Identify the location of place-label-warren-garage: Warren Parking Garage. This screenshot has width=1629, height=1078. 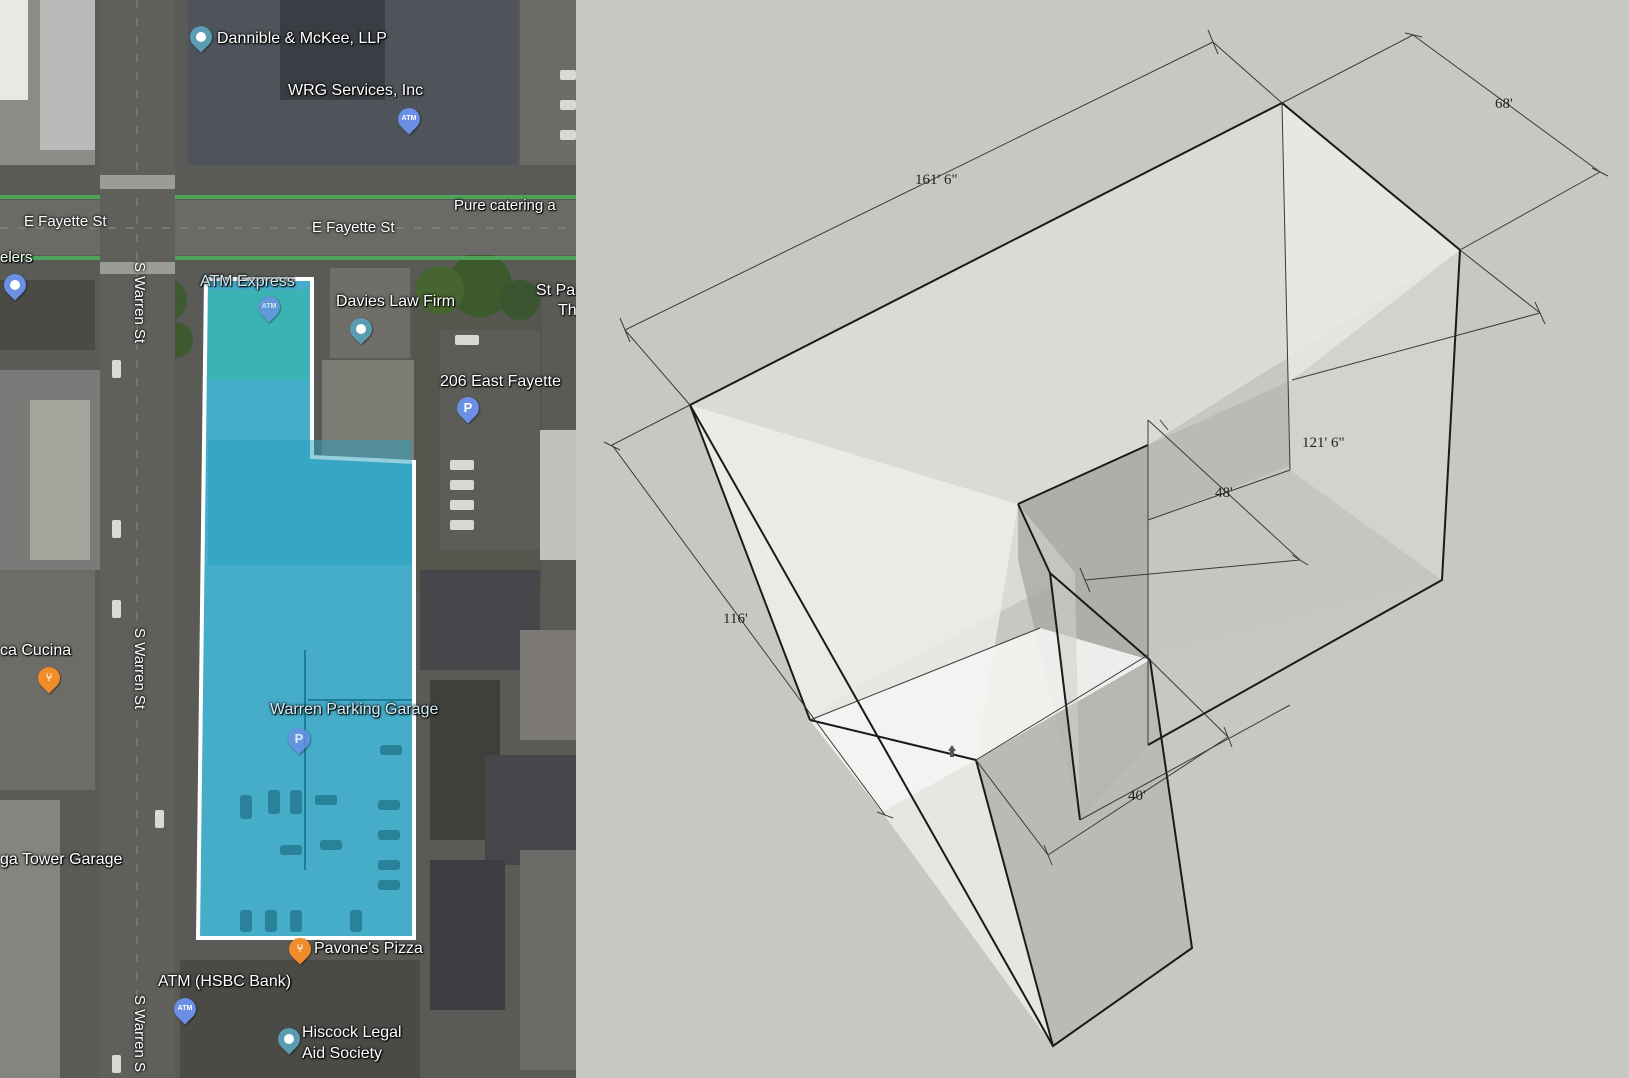
(354, 710).